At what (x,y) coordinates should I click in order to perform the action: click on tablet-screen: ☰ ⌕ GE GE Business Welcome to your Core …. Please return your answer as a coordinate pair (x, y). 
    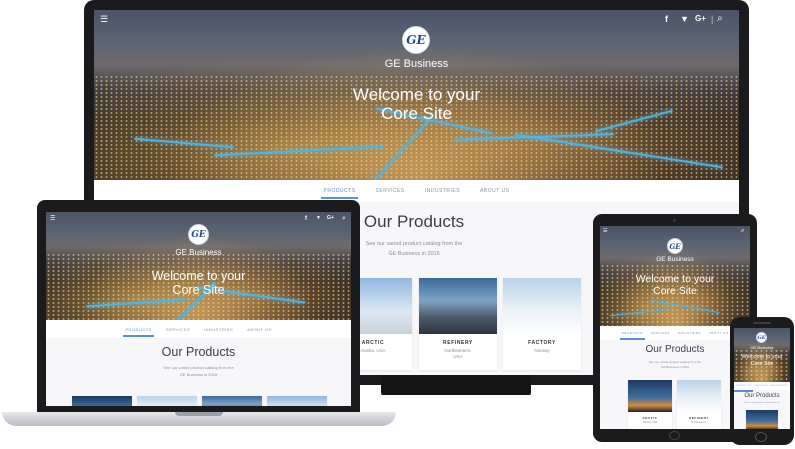
    Looking at the image, I should click on (675, 327).